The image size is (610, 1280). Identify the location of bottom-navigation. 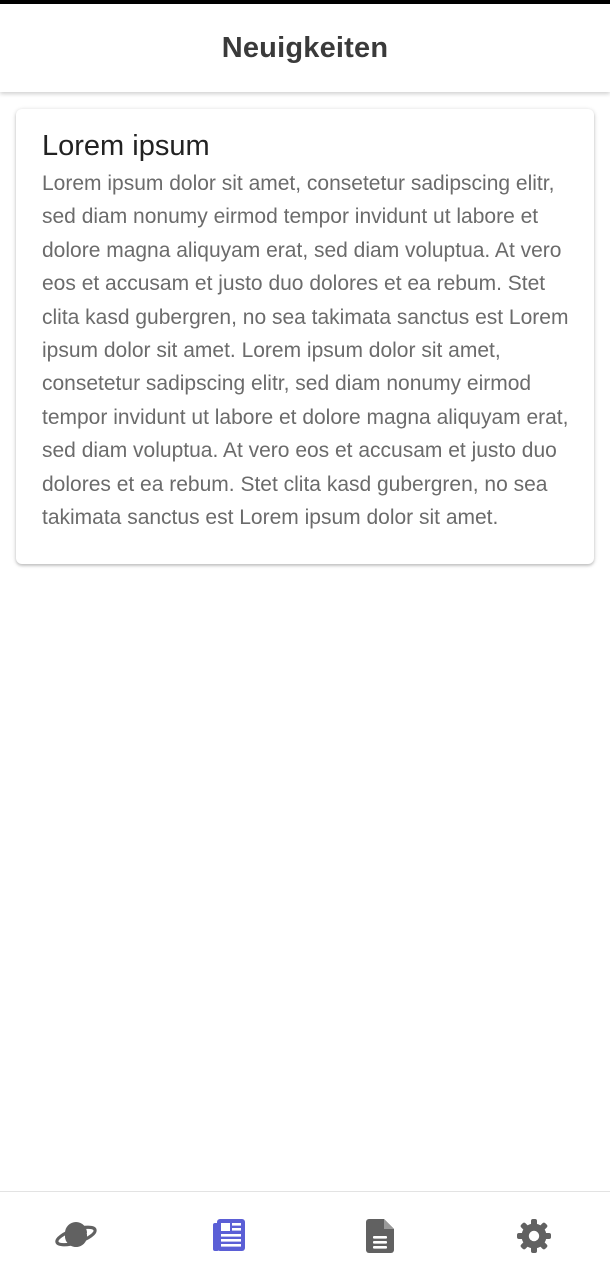
(305, 1235).